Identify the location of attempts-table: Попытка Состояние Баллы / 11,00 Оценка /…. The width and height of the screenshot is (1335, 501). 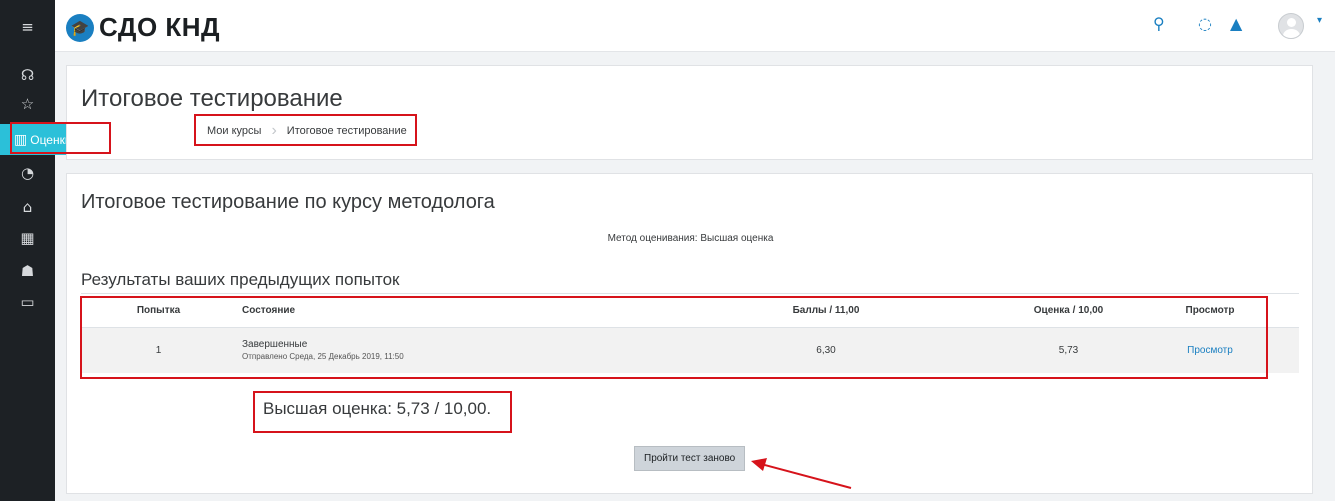
(690, 334).